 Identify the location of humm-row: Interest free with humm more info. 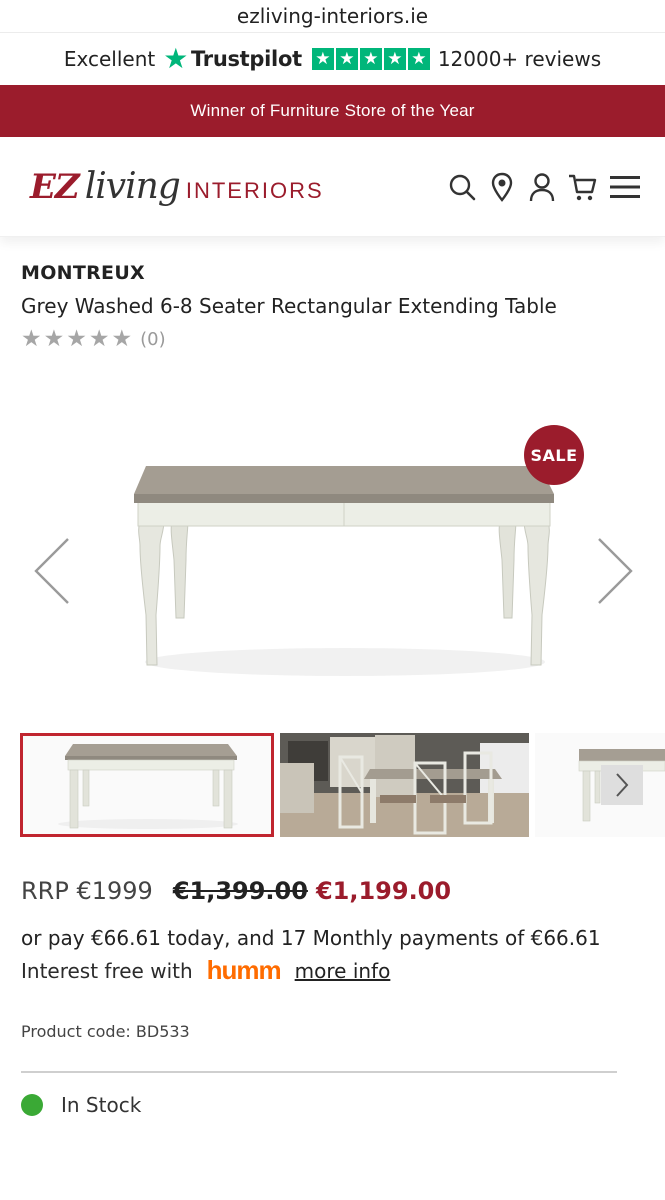
(332, 970).